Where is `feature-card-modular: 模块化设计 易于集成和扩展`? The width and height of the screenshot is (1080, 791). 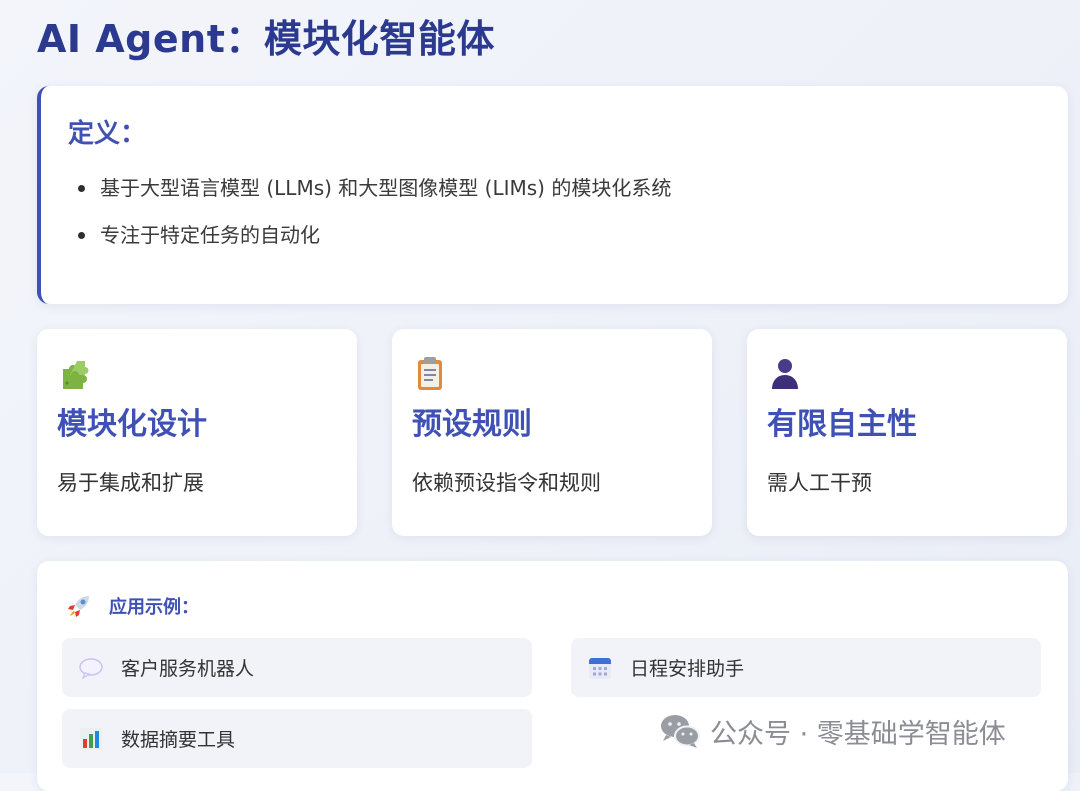
feature-card-modular: 模块化设计 易于集成和扩展 is located at coordinates (197, 432).